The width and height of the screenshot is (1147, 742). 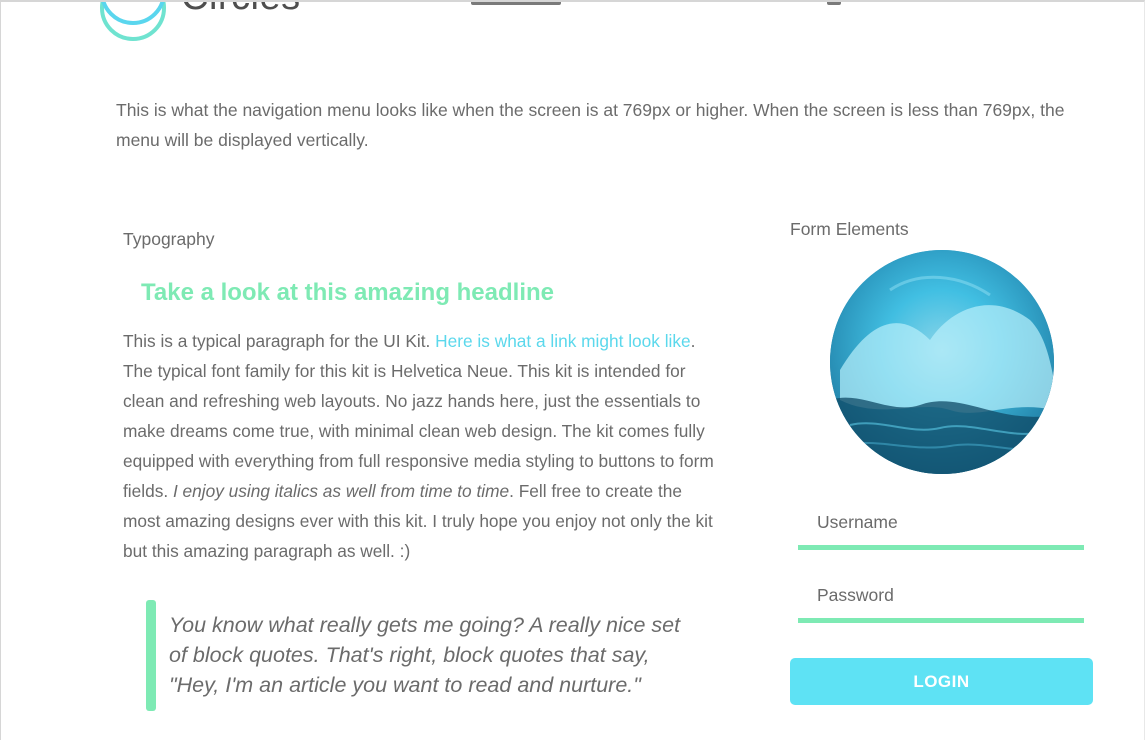 I want to click on username-placeholder: Username, so click(x=857, y=522).